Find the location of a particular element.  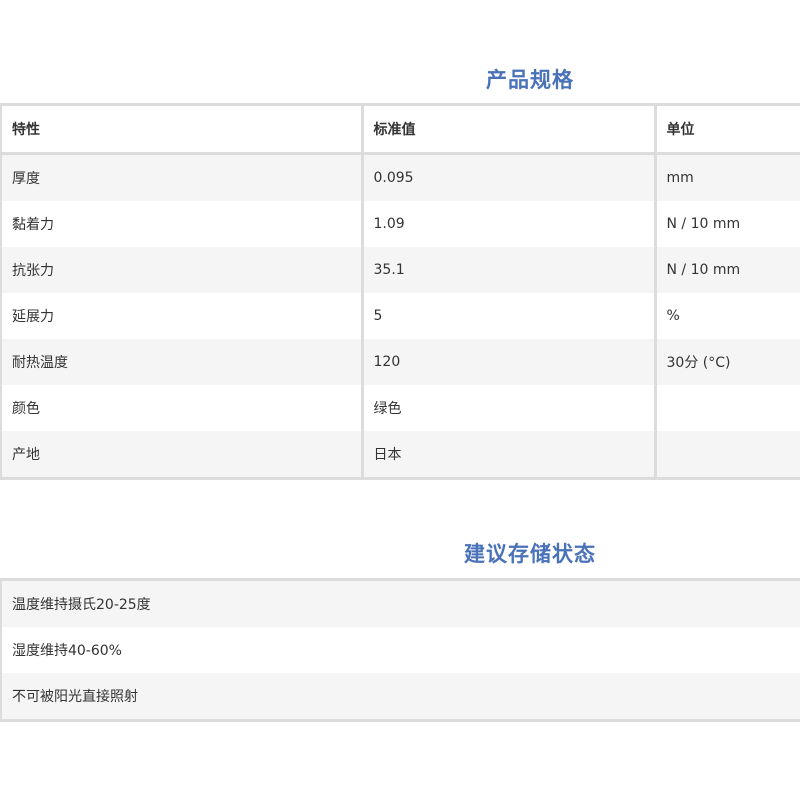

cell-unit: mm is located at coordinates (726, 177).